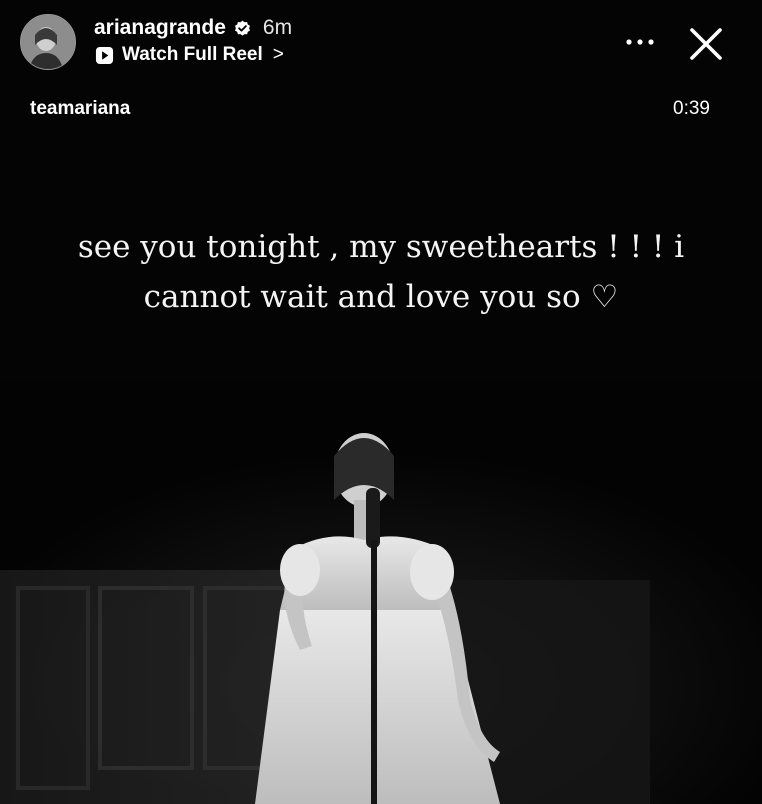 The width and height of the screenshot is (762, 804). What do you see at coordinates (278, 54) in the screenshot?
I see `chevron-right-icon: >` at bounding box center [278, 54].